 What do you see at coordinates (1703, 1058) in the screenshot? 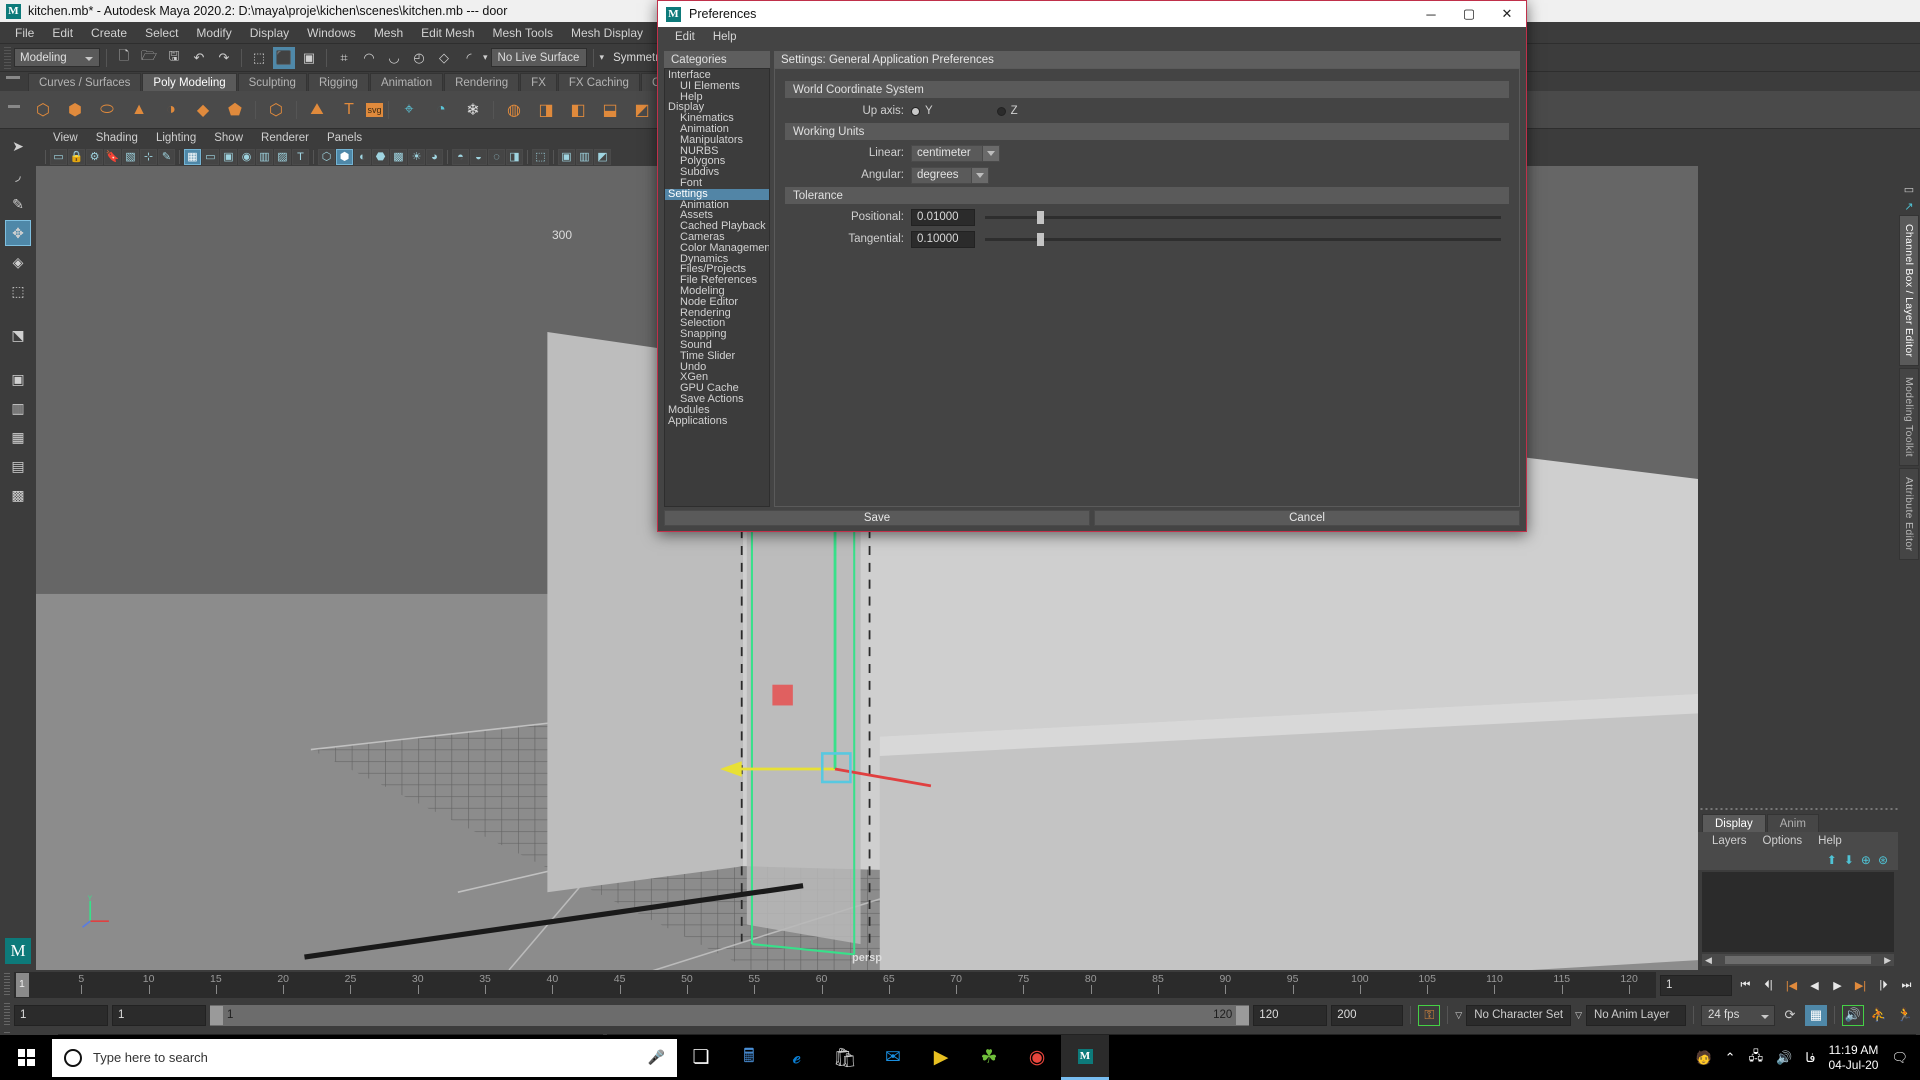
I see `people-icon: 🧑` at bounding box center [1703, 1058].